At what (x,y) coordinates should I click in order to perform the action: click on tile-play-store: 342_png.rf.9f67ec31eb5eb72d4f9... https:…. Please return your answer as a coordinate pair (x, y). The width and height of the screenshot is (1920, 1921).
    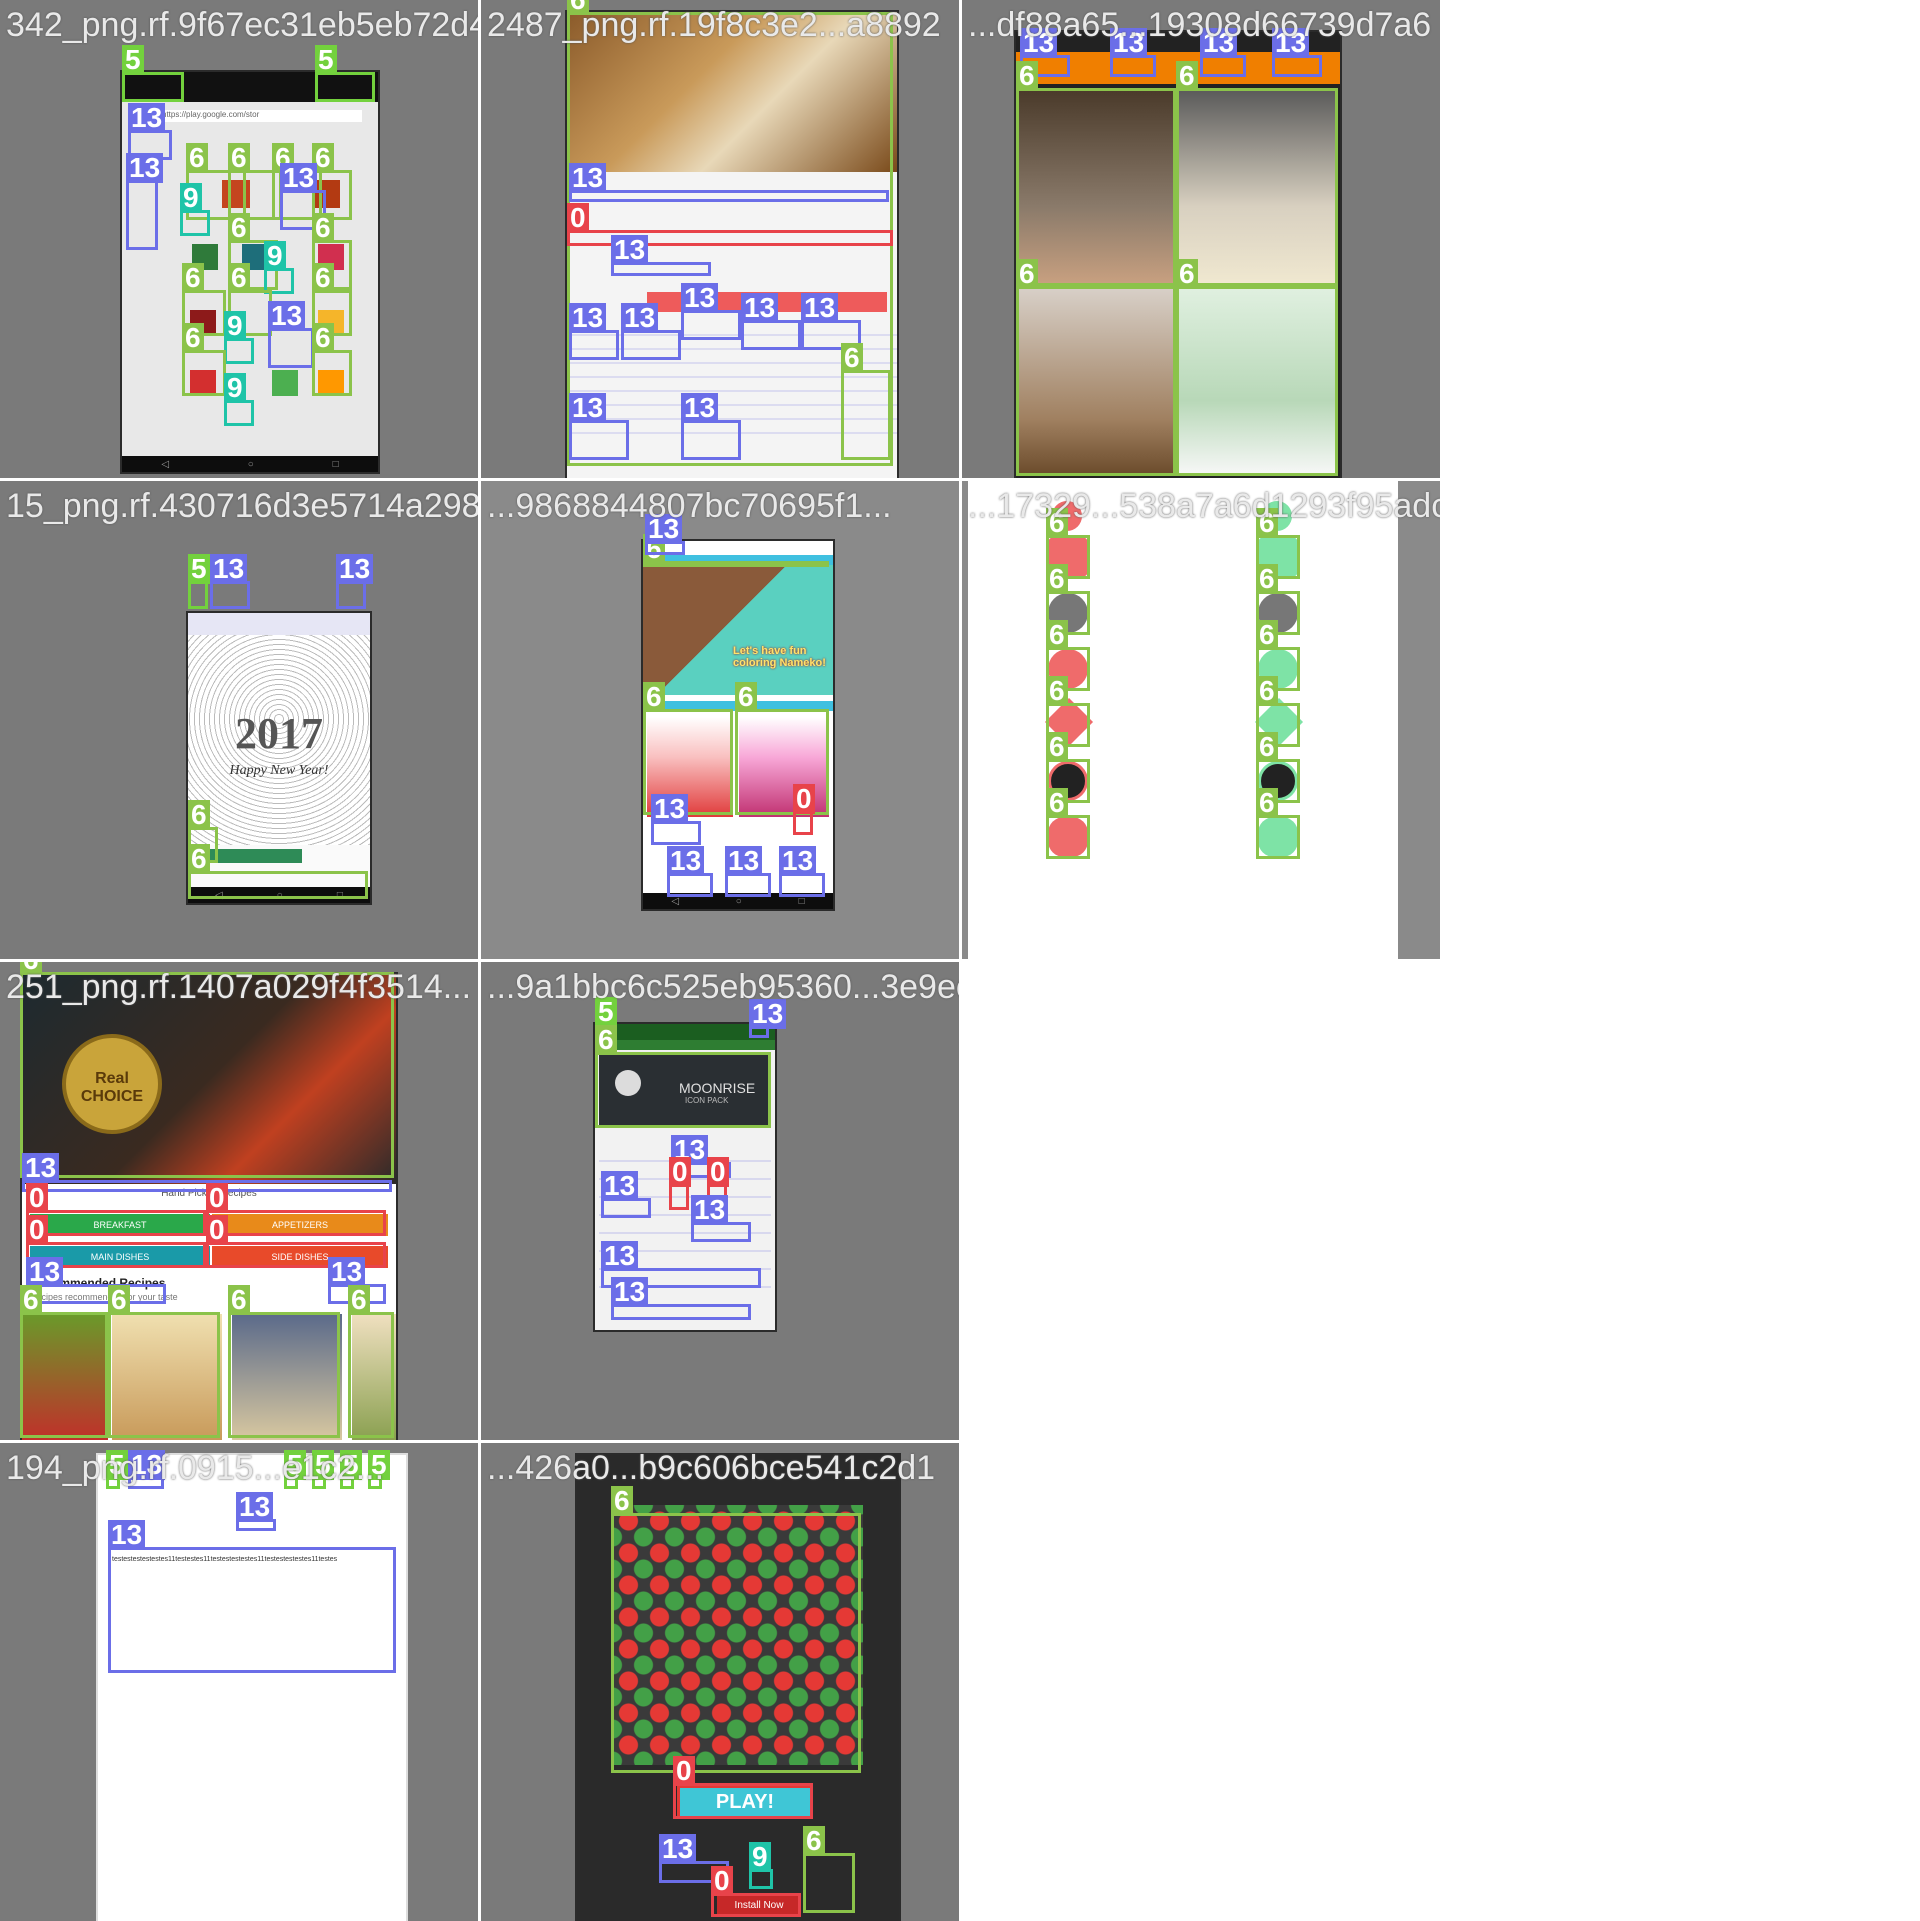
    Looking at the image, I should click on (239, 239).